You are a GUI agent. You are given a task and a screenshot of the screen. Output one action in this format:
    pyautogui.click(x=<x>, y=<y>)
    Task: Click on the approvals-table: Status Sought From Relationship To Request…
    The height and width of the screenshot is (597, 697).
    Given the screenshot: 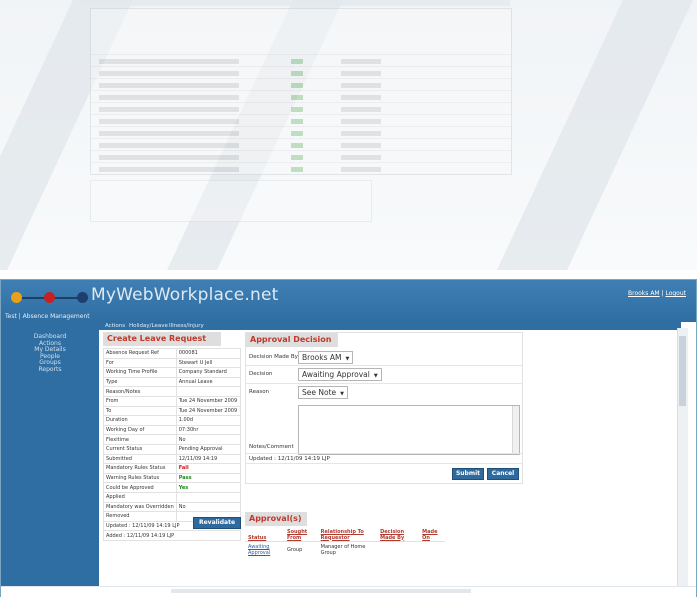 What is the action you would take?
    pyautogui.click(x=345, y=543)
    